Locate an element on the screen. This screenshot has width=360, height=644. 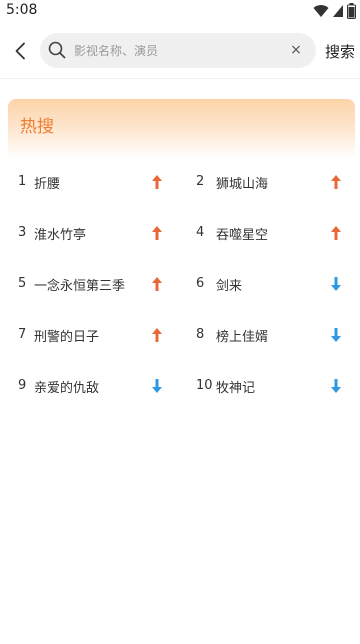
hot-search-rank: 9 is located at coordinates (22, 385).